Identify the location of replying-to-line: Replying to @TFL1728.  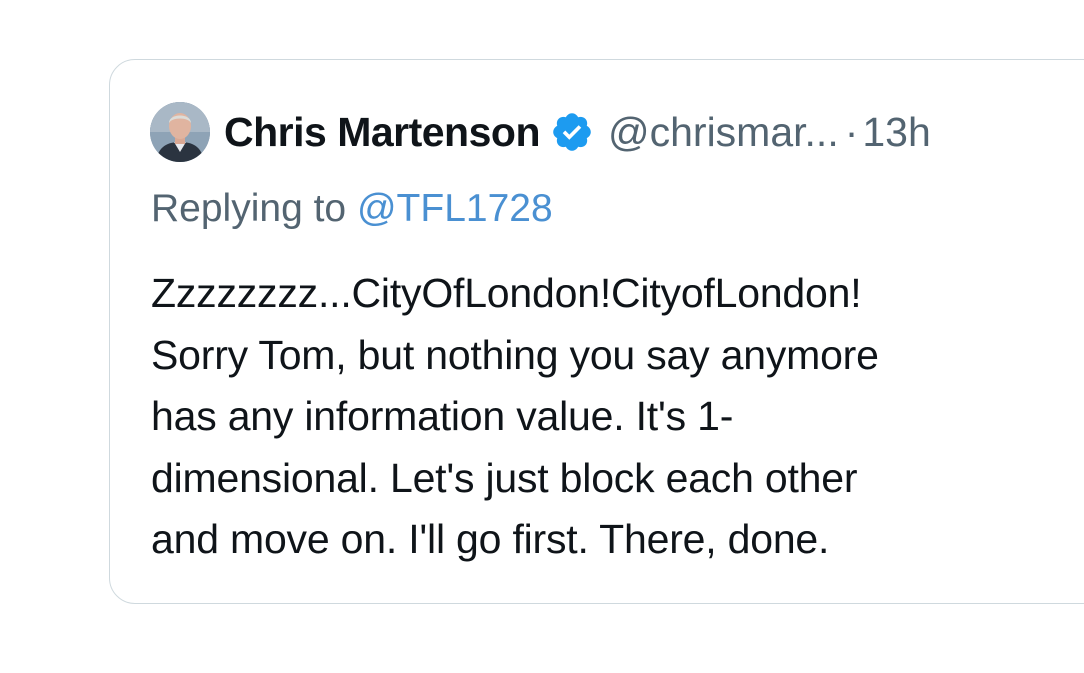
(352, 209).